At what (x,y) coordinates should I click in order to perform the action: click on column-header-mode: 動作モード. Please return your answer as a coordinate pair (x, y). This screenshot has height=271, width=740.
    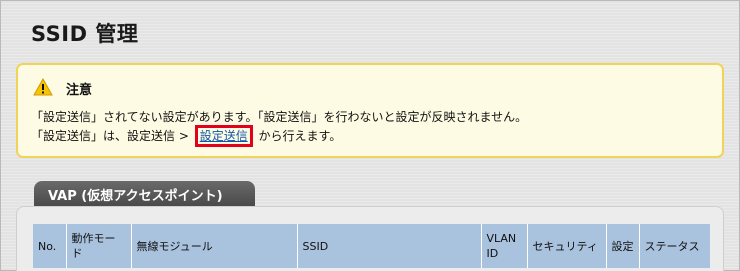
    Looking at the image, I should click on (99, 246).